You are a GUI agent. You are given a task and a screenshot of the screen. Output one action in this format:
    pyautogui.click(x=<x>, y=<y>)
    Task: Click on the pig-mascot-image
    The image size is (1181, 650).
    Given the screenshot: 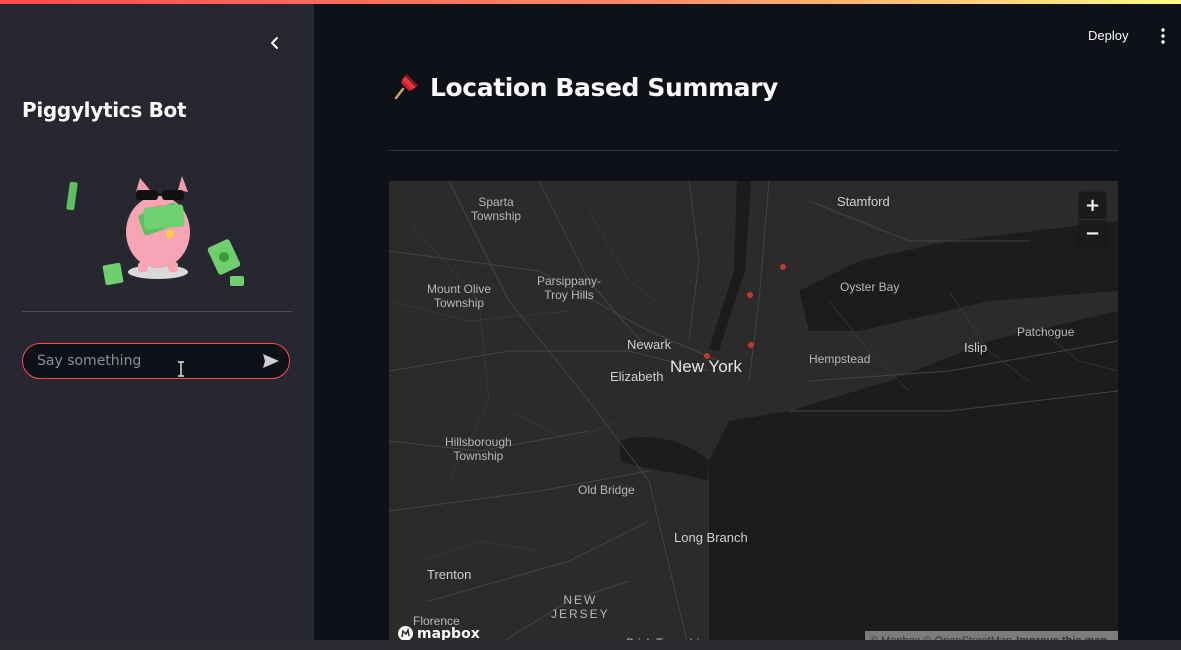 What is the action you would take?
    pyautogui.click(x=155, y=231)
    